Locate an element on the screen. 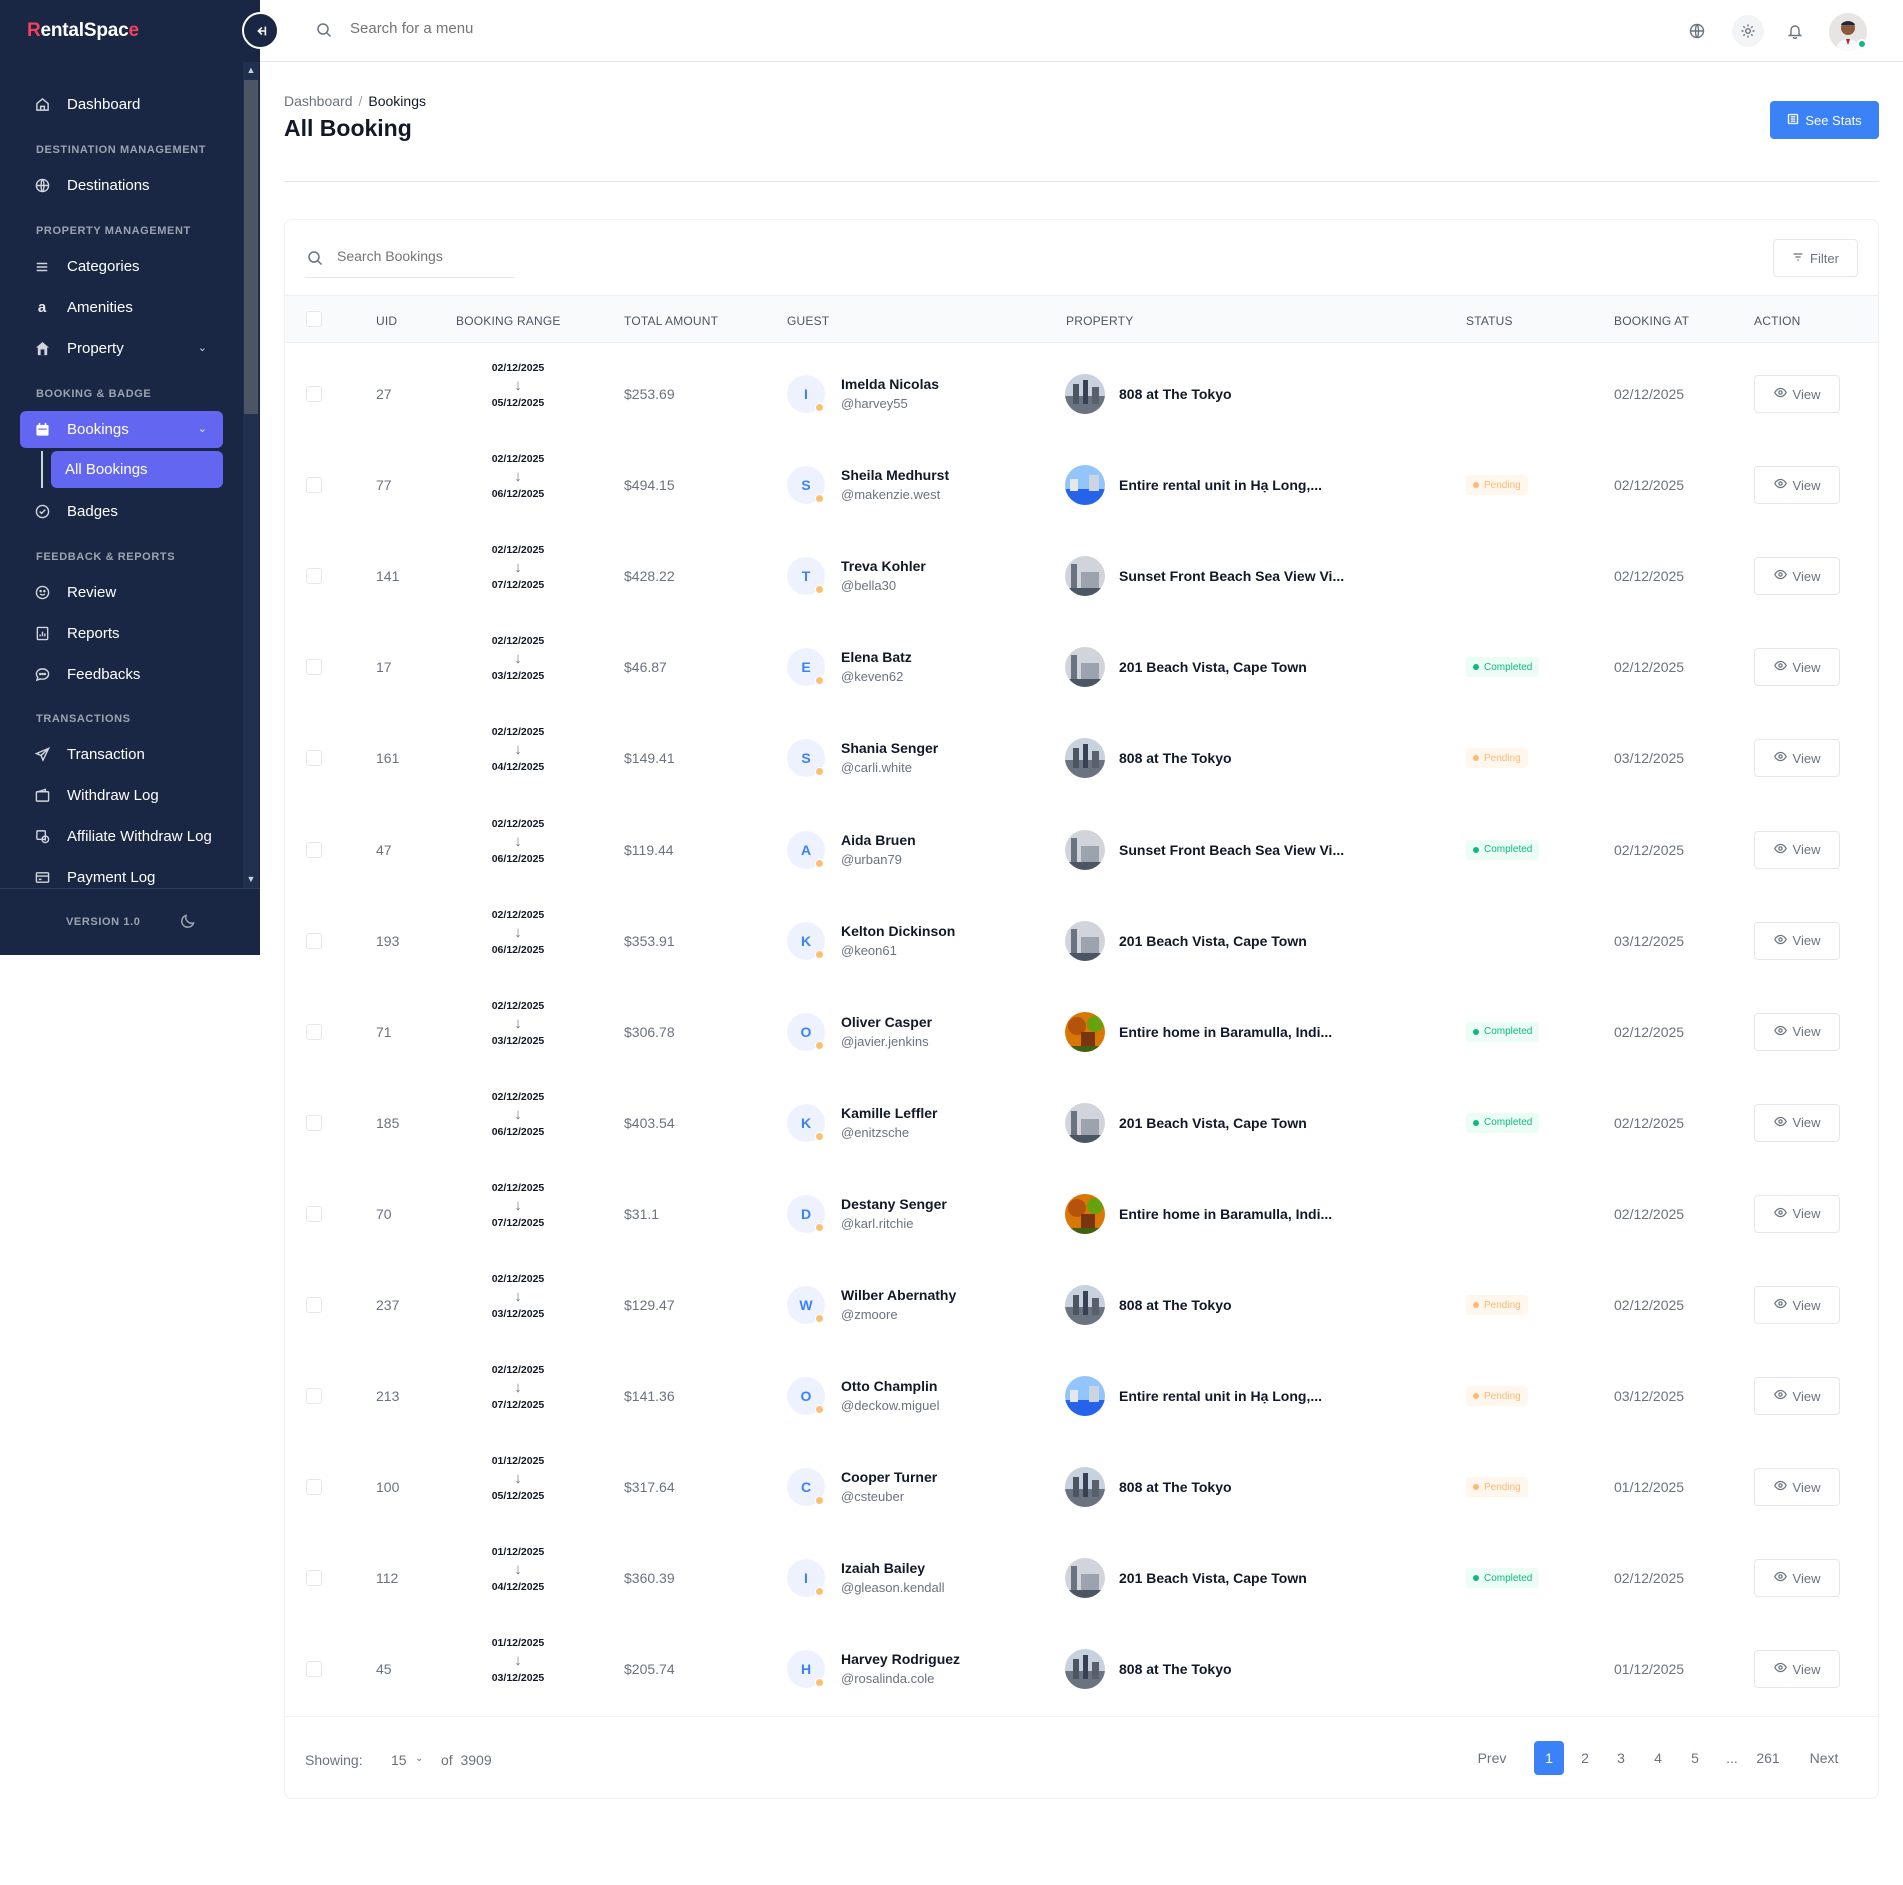 The width and height of the screenshot is (1903, 1885). guest-name: Shania Senger is located at coordinates (889, 748).